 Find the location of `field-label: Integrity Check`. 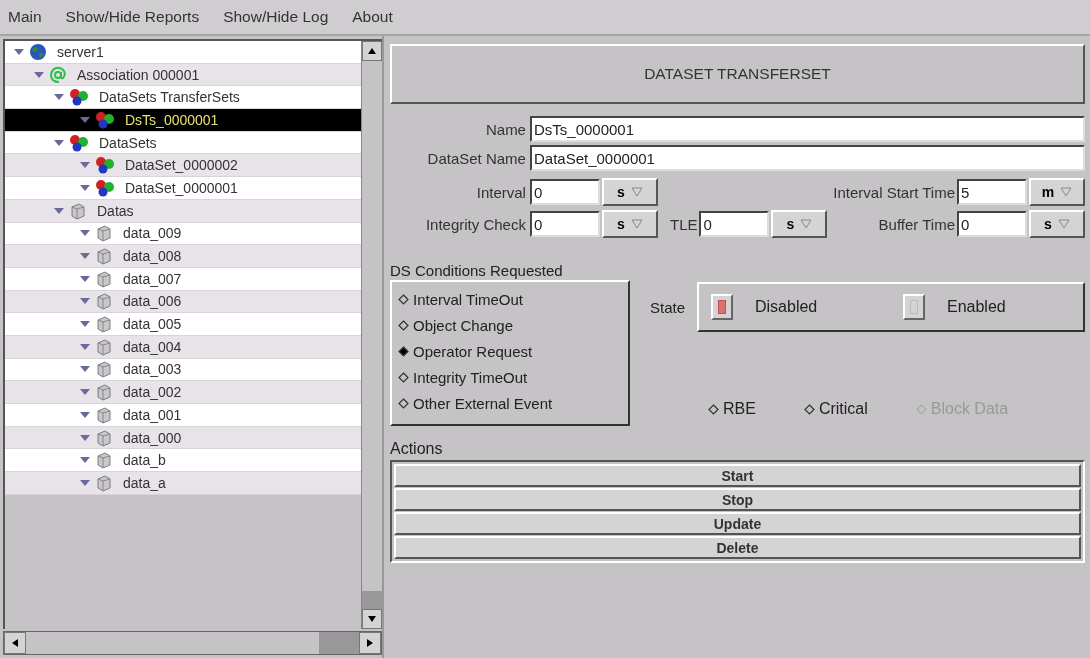

field-label: Integrity Check is located at coordinates (475, 224).